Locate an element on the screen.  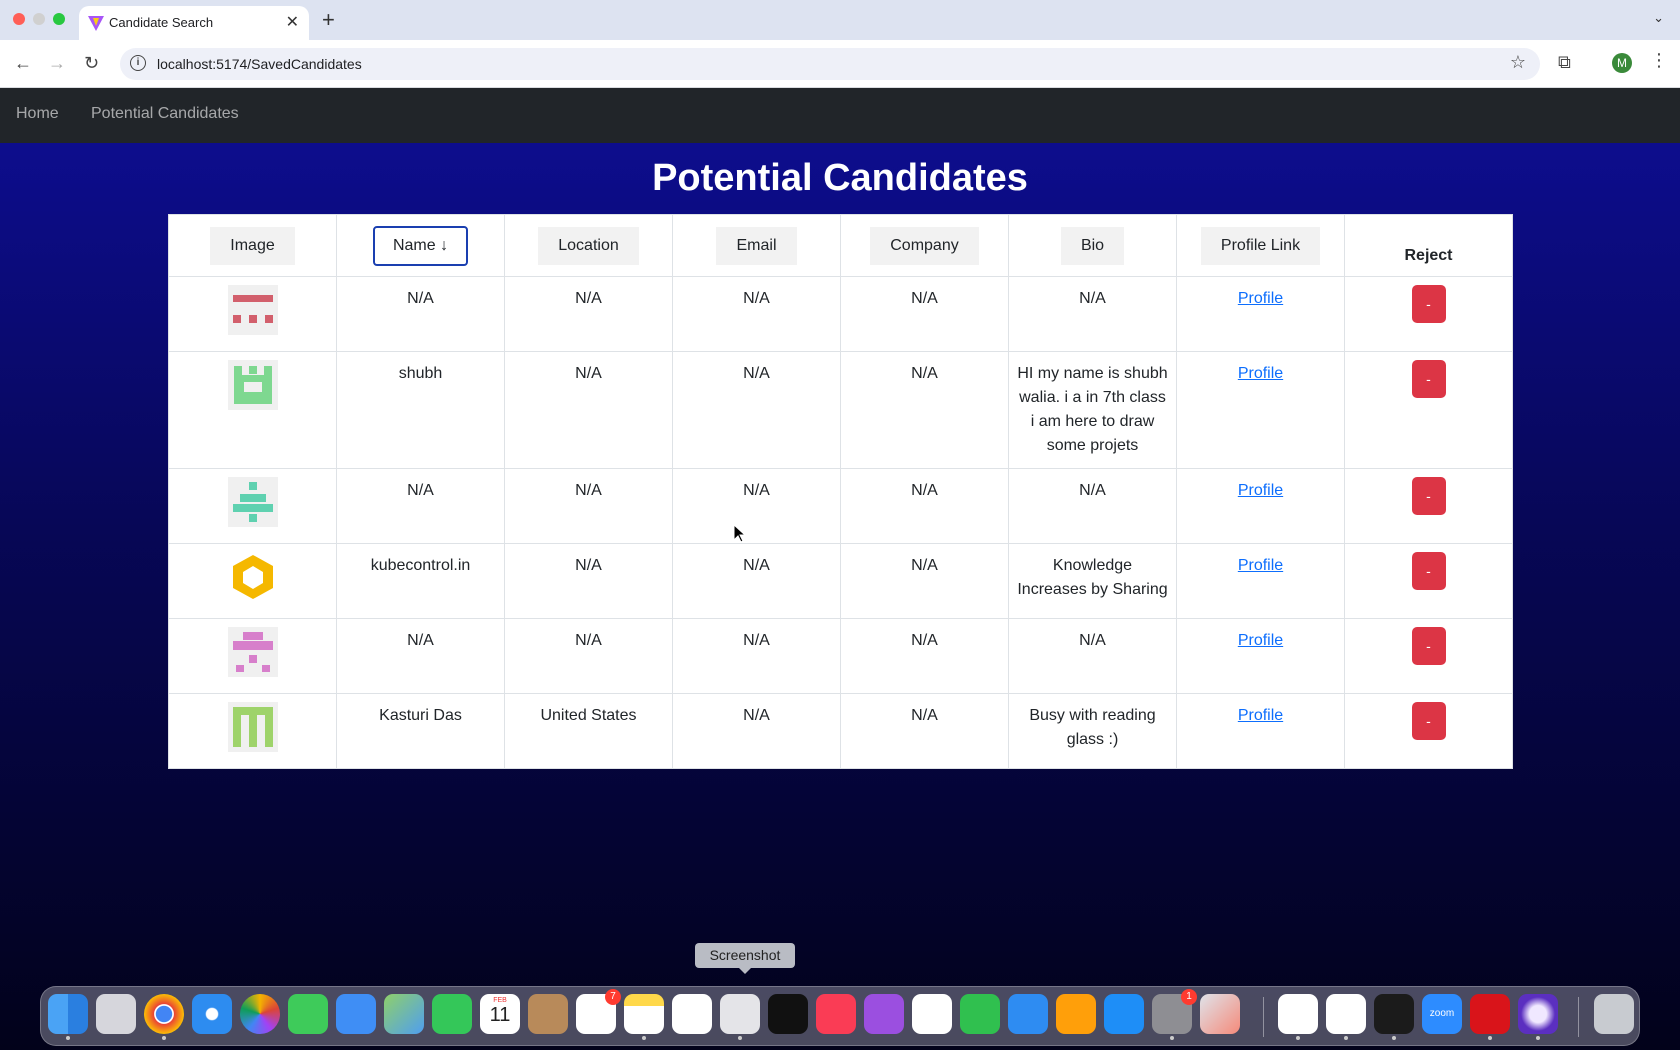
system-settings-icon: 1 is located at coordinates (1174, 1014).